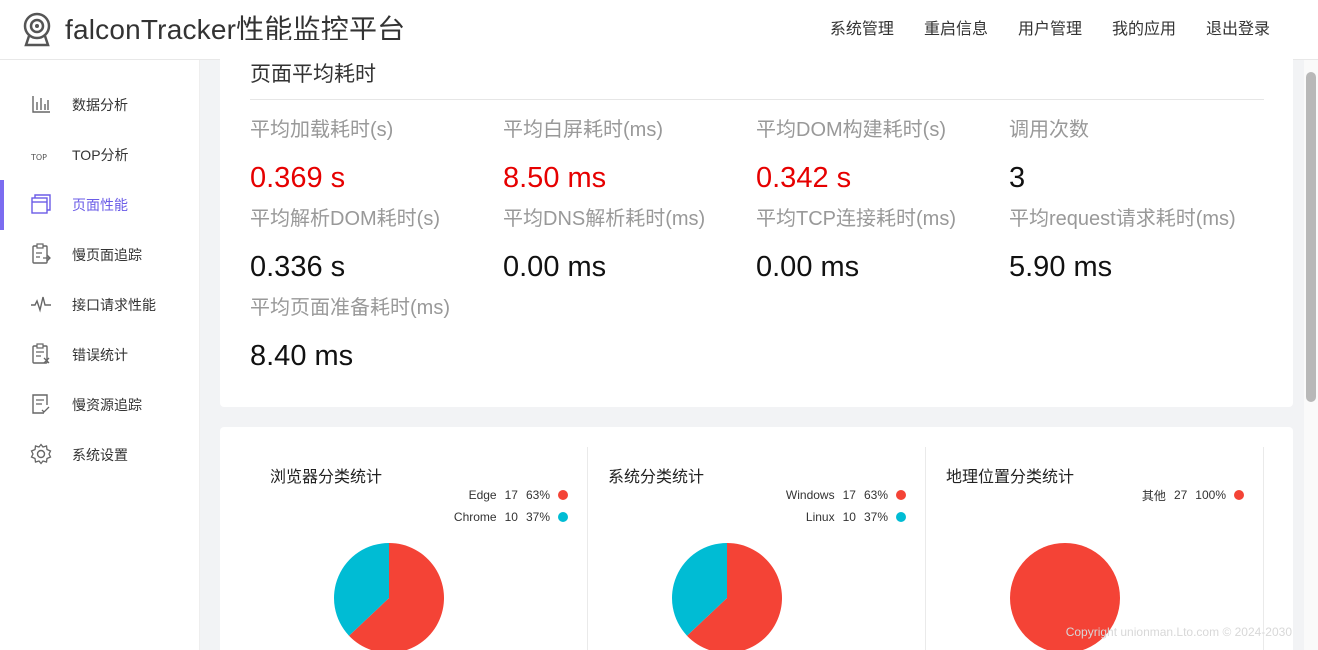 Image resolution: width=1318 pixels, height=650 pixels. What do you see at coordinates (114, 305) in the screenshot?
I see `sidebar-item-label: 接口请求性能` at bounding box center [114, 305].